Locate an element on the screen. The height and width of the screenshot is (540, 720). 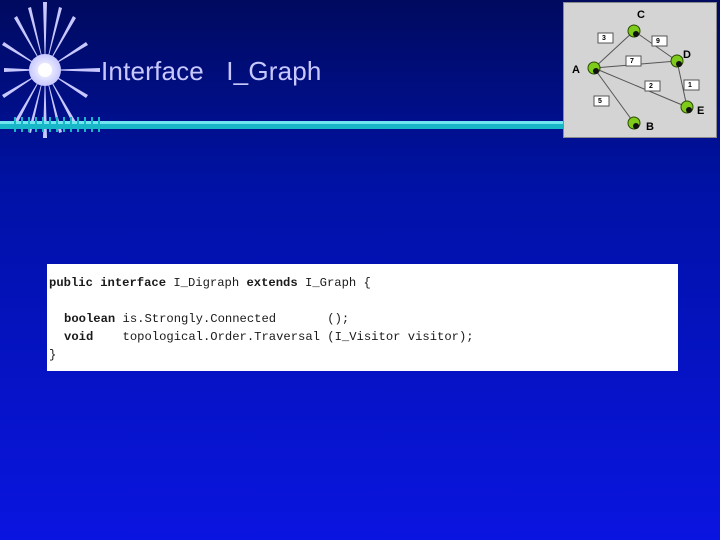
weight-label: 9 is located at coordinates (659, 41).